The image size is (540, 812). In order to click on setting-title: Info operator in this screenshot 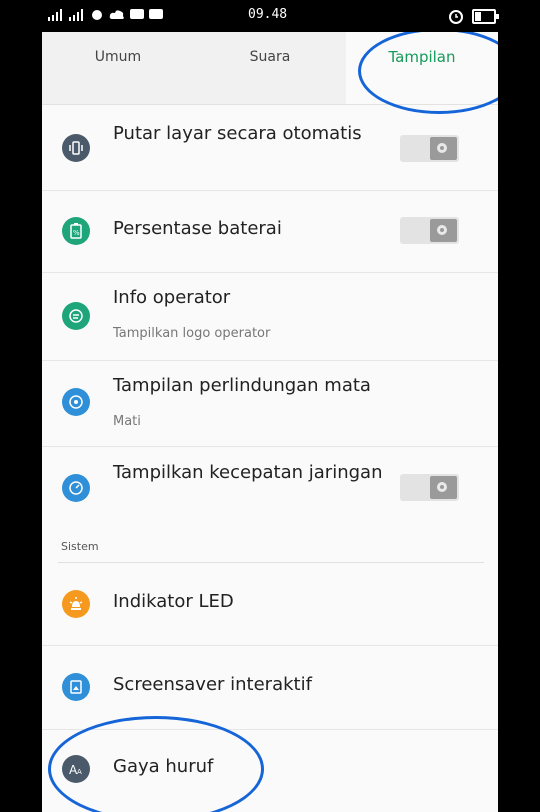, I will do `click(172, 297)`.